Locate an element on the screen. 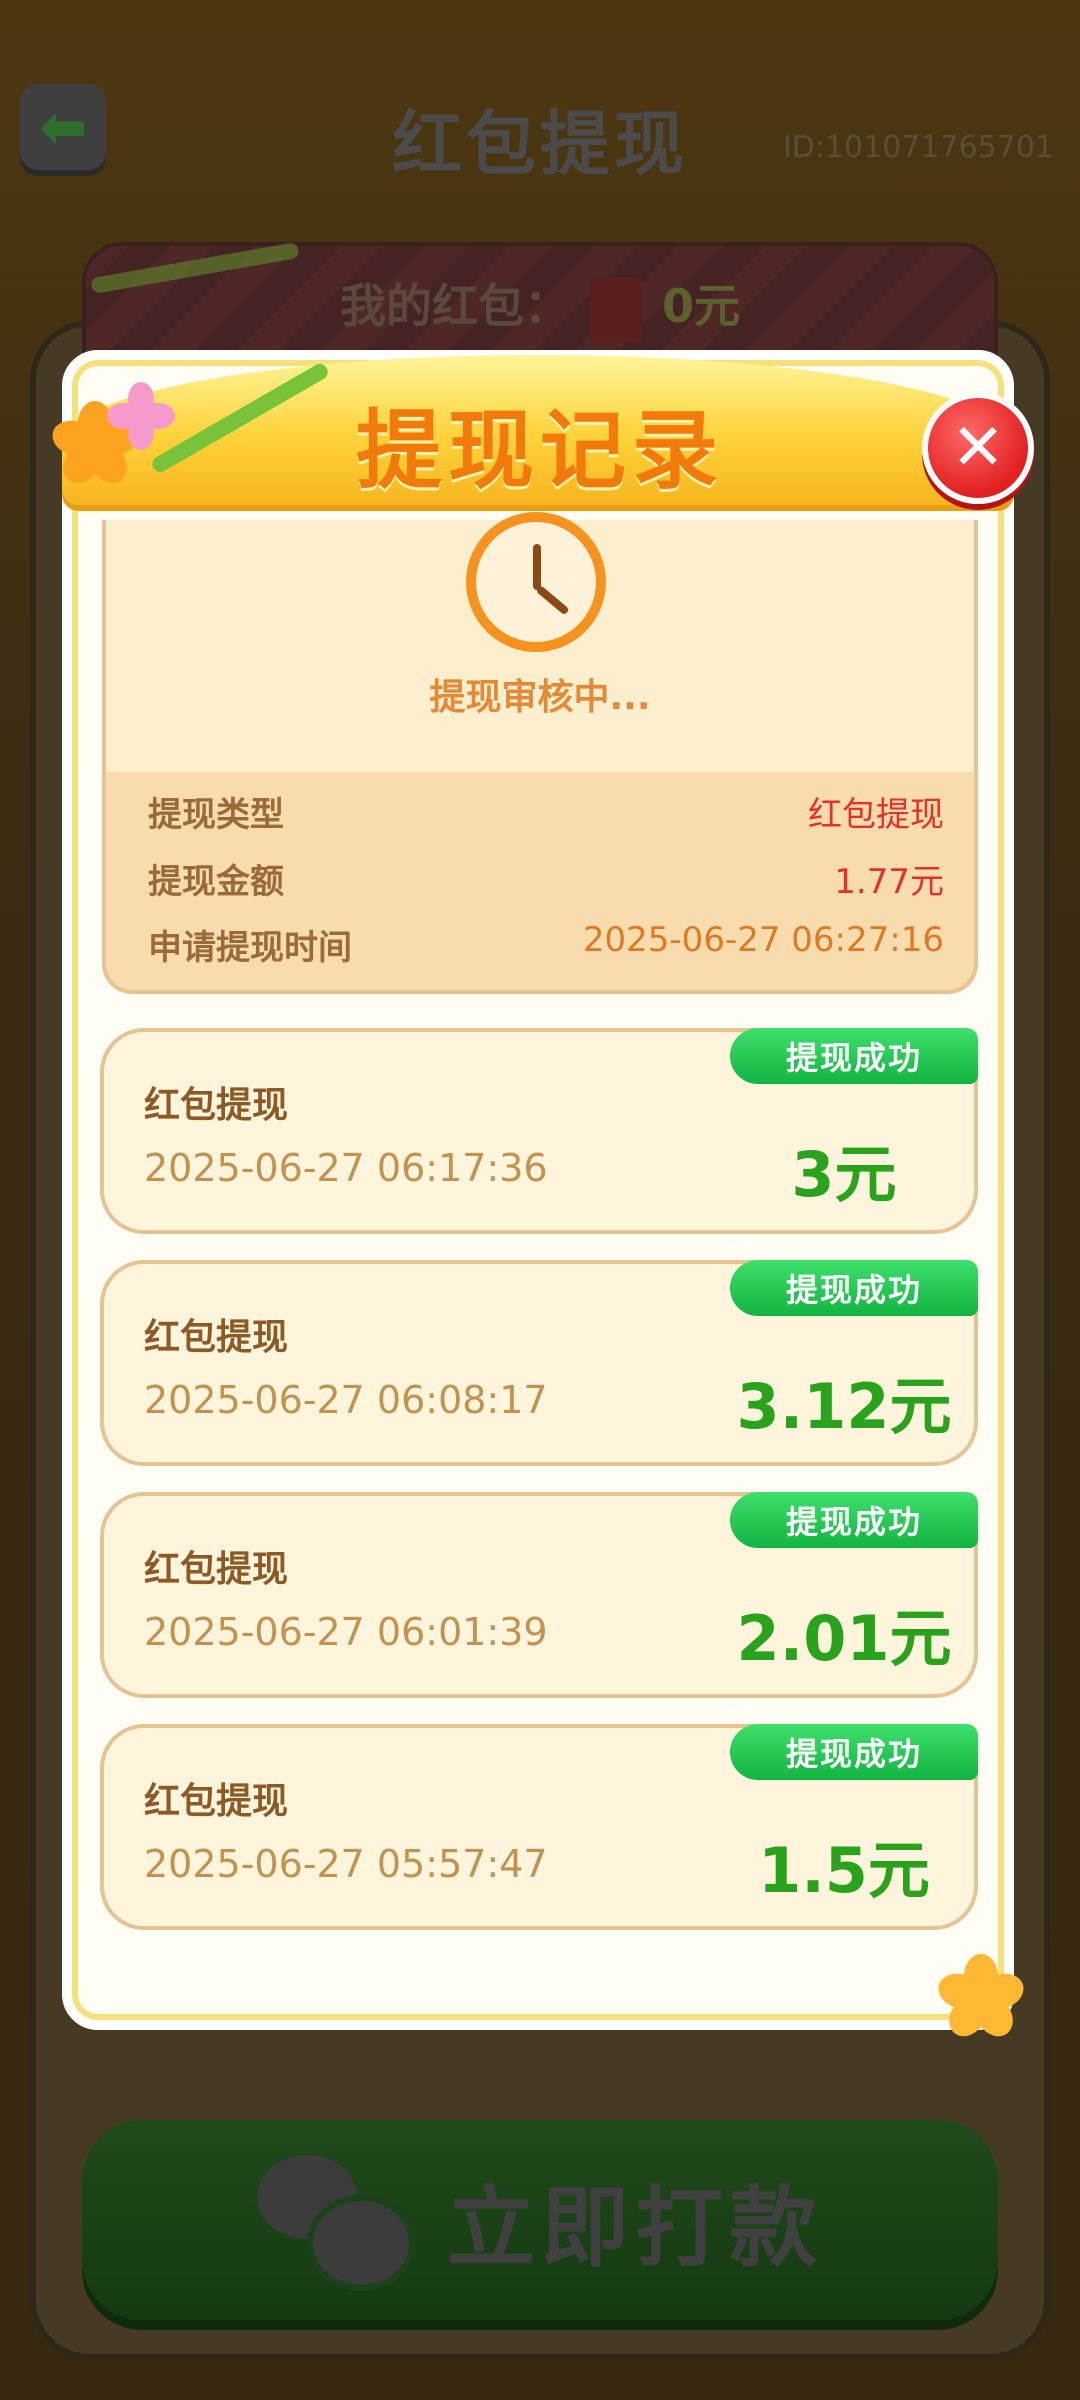 The width and height of the screenshot is (1080, 2400). record-time: 2025-06-27 06:08:17 is located at coordinates (346, 1400).